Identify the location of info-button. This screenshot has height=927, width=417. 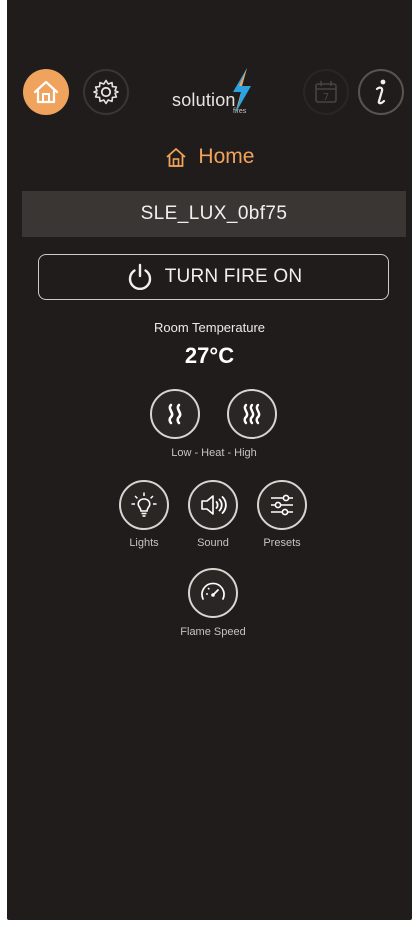
(381, 92).